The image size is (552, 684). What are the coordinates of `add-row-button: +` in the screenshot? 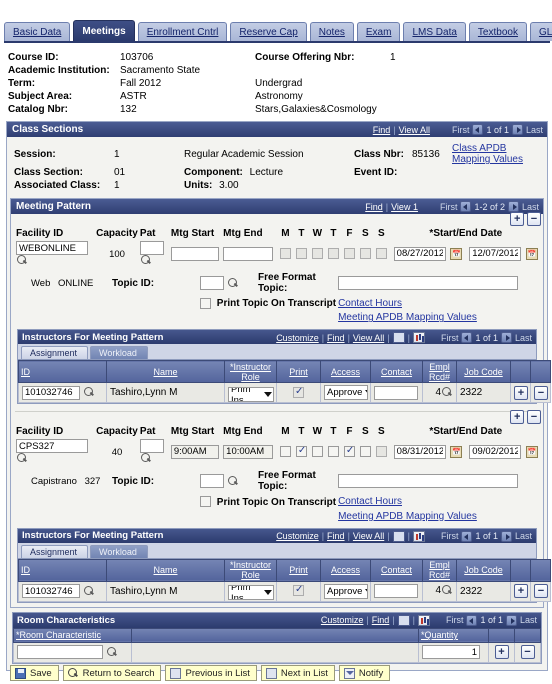 It's located at (517, 219).